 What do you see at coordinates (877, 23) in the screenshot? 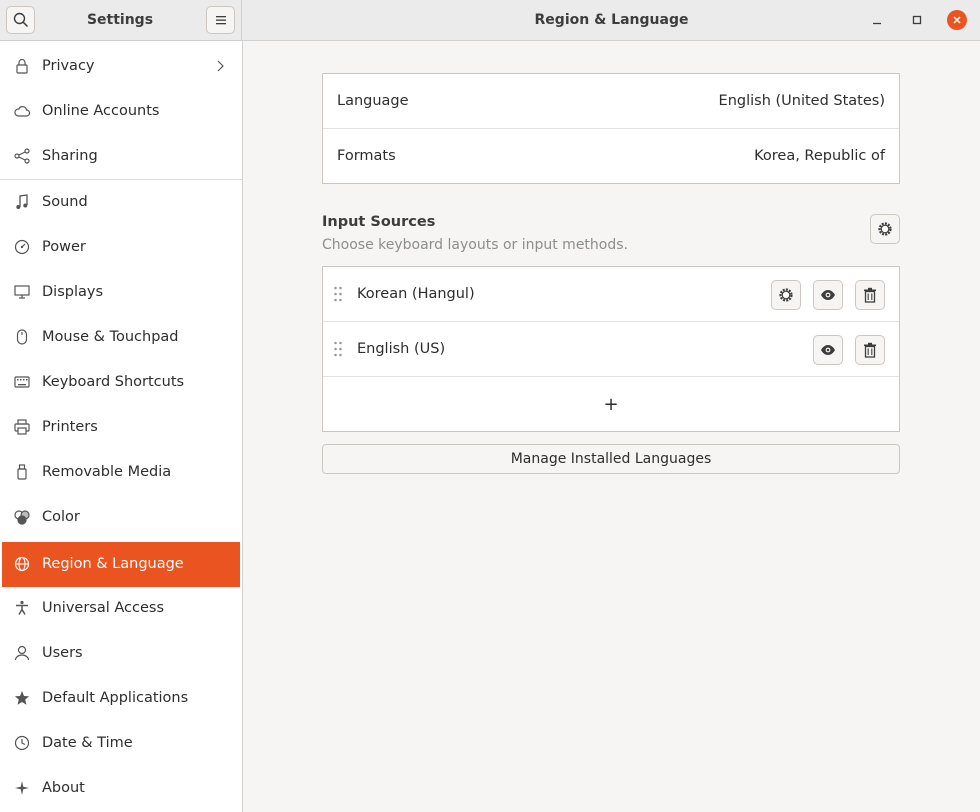
I see `minimize-icon` at bounding box center [877, 23].